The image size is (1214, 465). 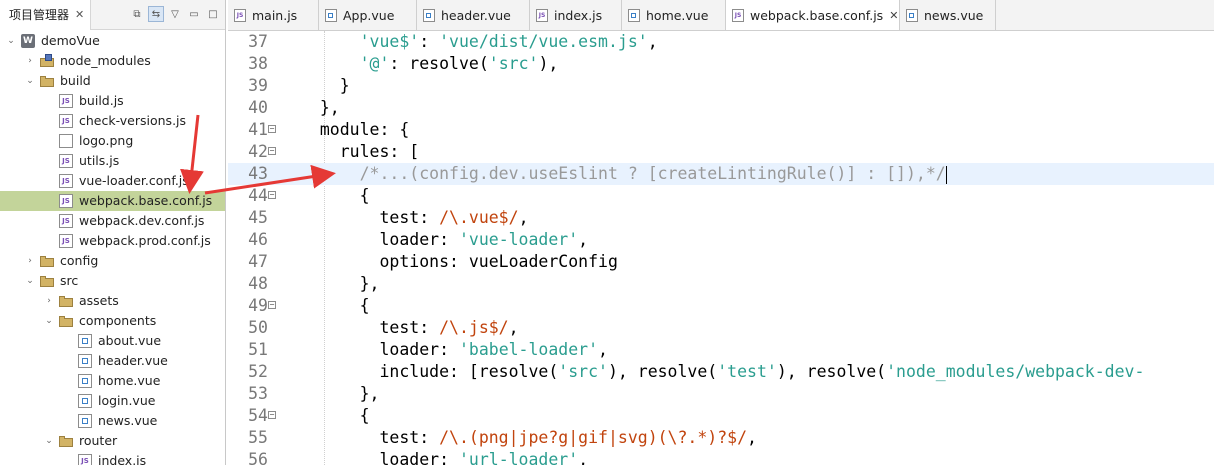 What do you see at coordinates (133, 120) in the screenshot?
I see `tree-item-label: check-versions.js` at bounding box center [133, 120].